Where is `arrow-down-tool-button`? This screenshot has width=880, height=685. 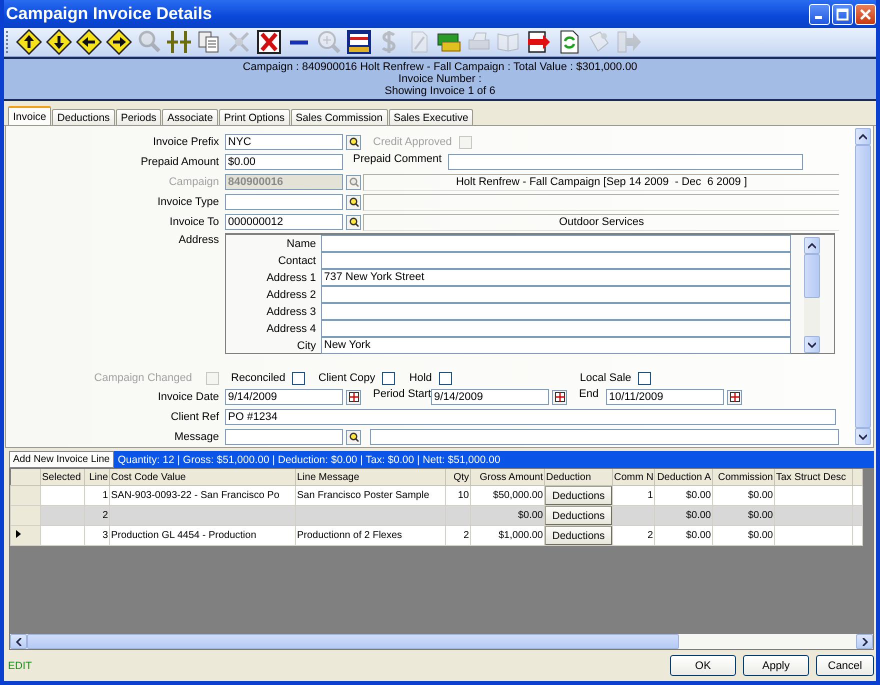
arrow-down-tool-button is located at coordinates (58, 42).